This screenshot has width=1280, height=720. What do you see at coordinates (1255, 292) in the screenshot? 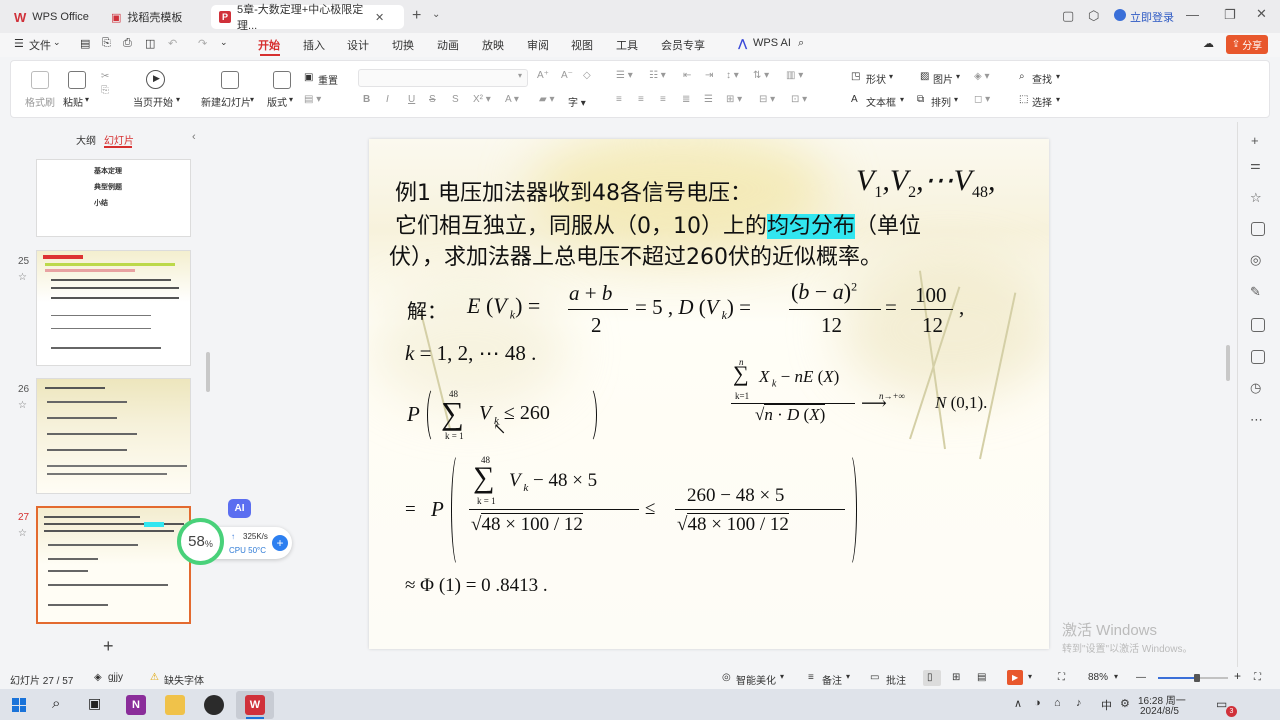
I see `tools-icon: ✎` at bounding box center [1255, 292].